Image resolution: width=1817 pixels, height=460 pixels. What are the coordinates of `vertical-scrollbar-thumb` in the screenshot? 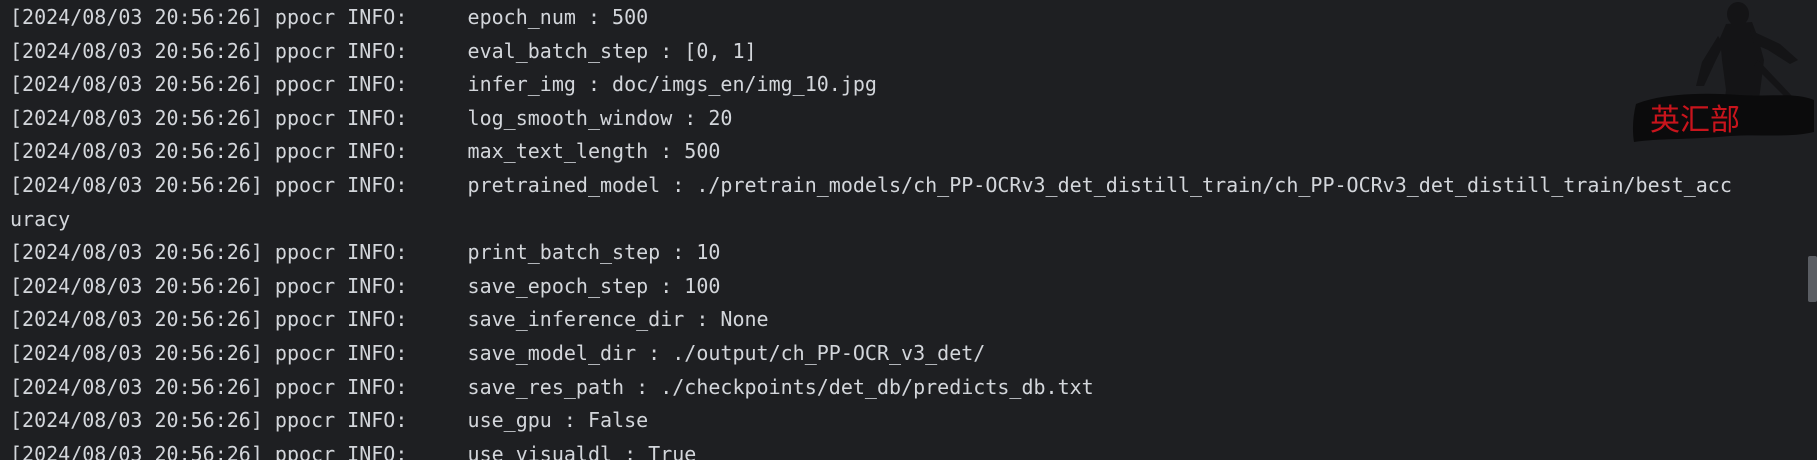 It's located at (1812, 279).